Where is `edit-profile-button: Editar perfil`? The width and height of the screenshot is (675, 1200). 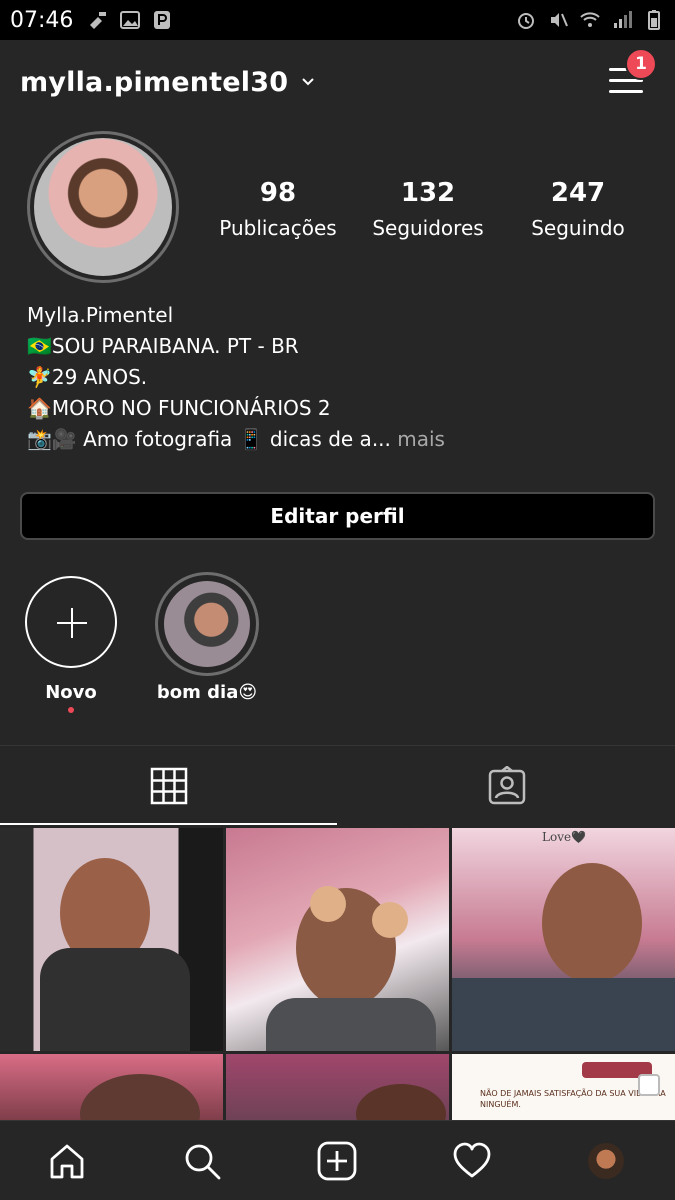 edit-profile-button: Editar perfil is located at coordinates (337, 516).